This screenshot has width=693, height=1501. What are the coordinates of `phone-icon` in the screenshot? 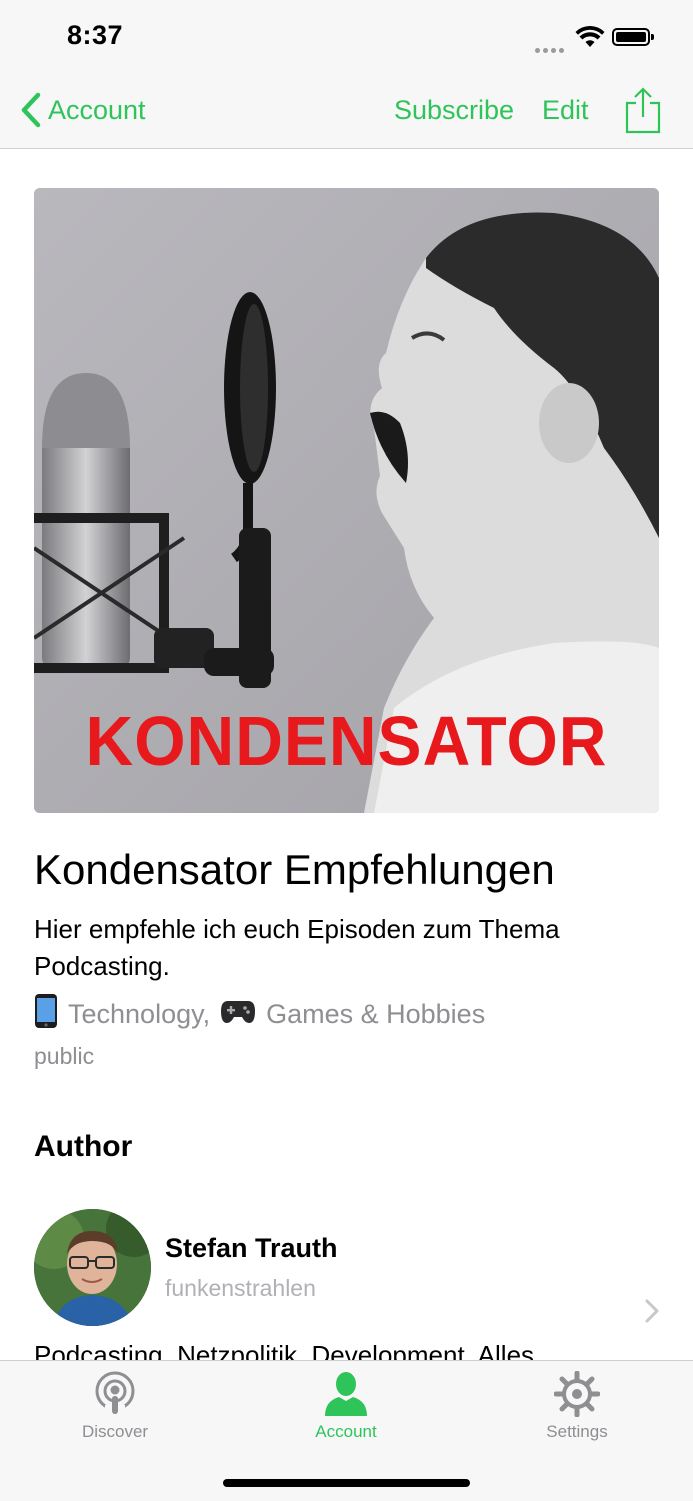 It's located at (46, 1014).